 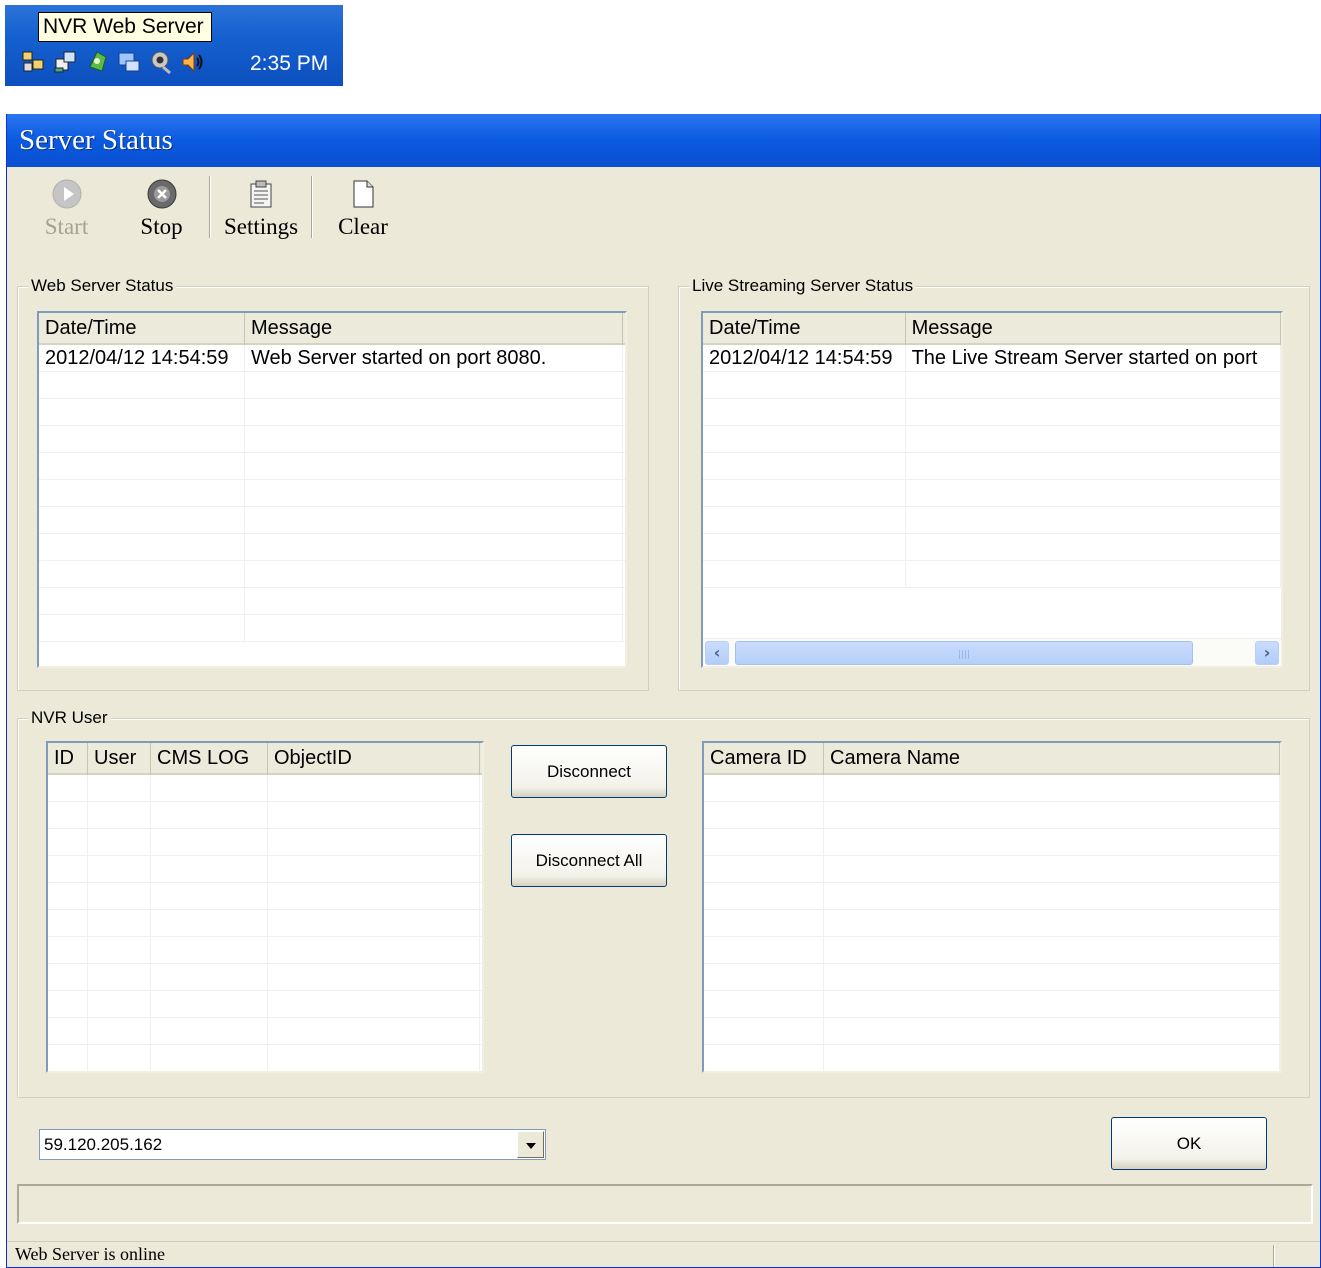 What do you see at coordinates (119, 759) in the screenshot?
I see `column-header-user: User` at bounding box center [119, 759].